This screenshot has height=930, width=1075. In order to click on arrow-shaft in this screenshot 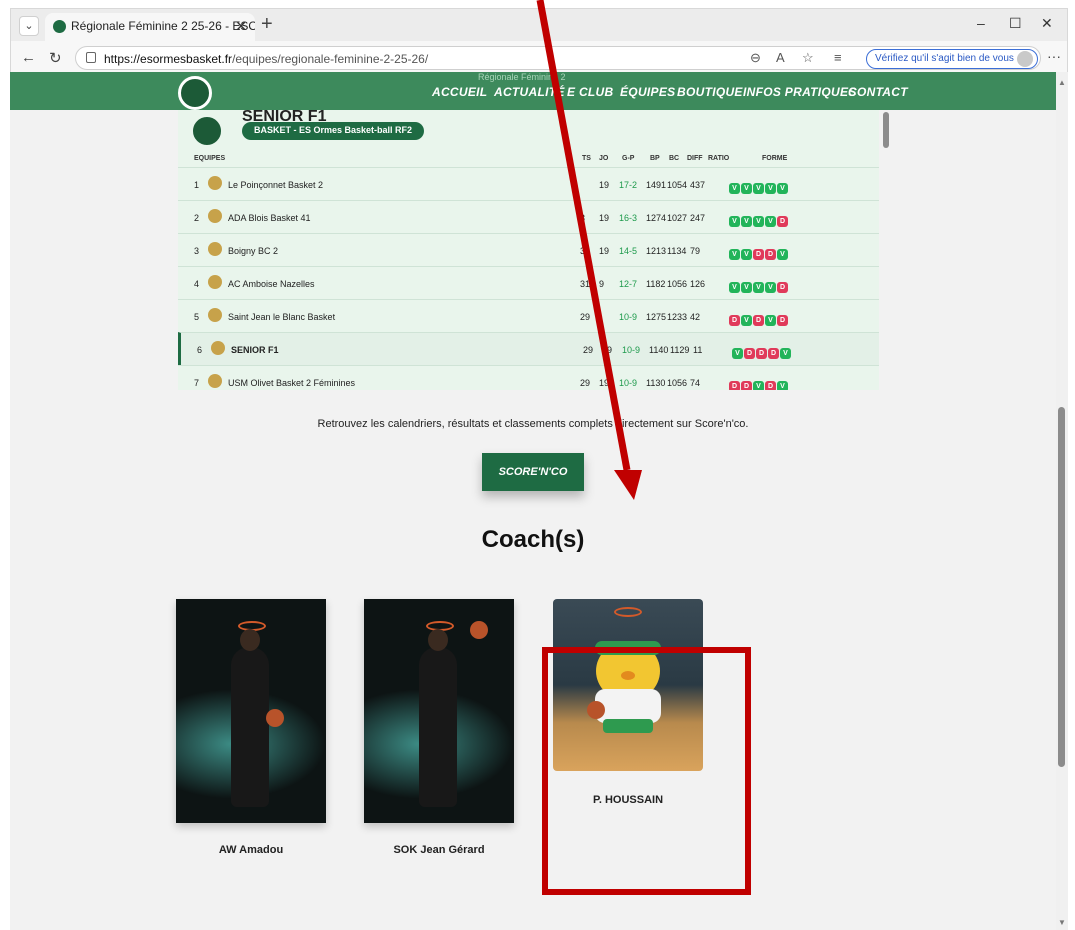, I will do `click(583, 235)`.